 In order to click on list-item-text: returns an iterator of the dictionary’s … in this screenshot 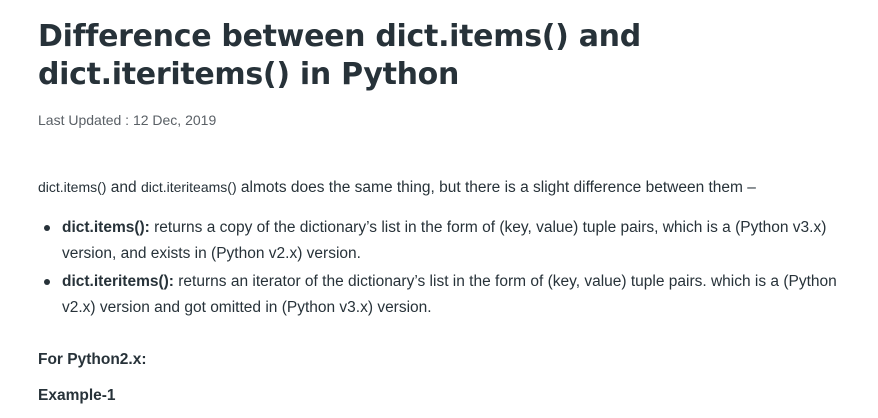, I will do `click(449, 294)`.